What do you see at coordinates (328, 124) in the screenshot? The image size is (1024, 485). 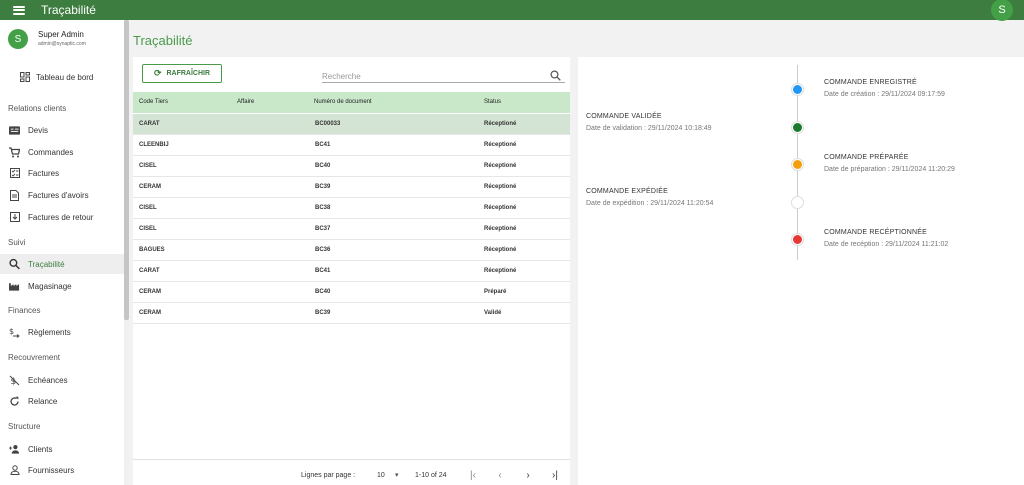 I see `cell-numero: BC00033` at bounding box center [328, 124].